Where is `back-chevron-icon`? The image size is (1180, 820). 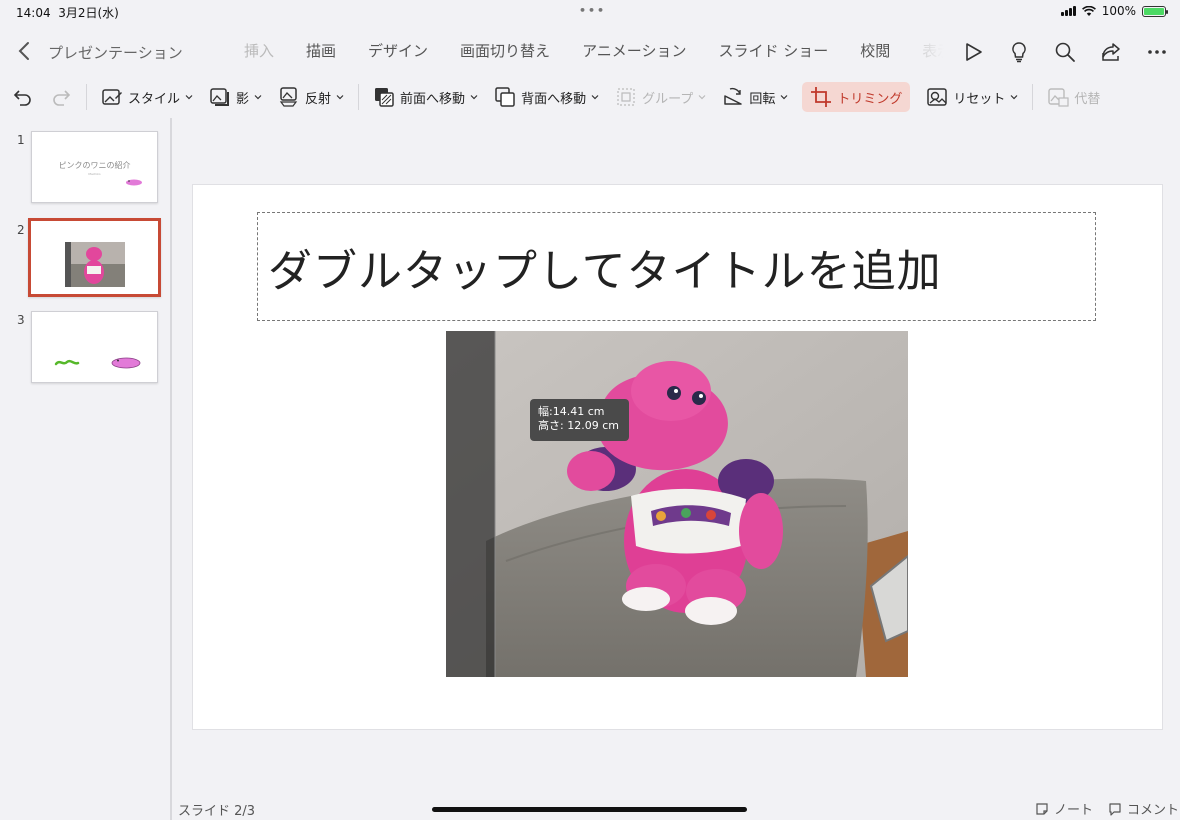 back-chevron-icon is located at coordinates (24, 51).